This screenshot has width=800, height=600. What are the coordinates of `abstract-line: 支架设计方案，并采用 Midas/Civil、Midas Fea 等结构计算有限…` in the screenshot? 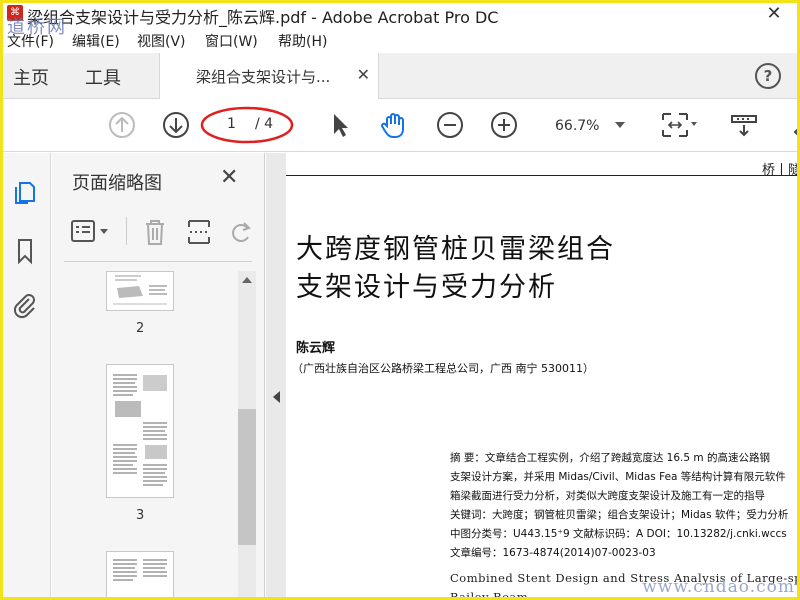 It's located at (618, 477).